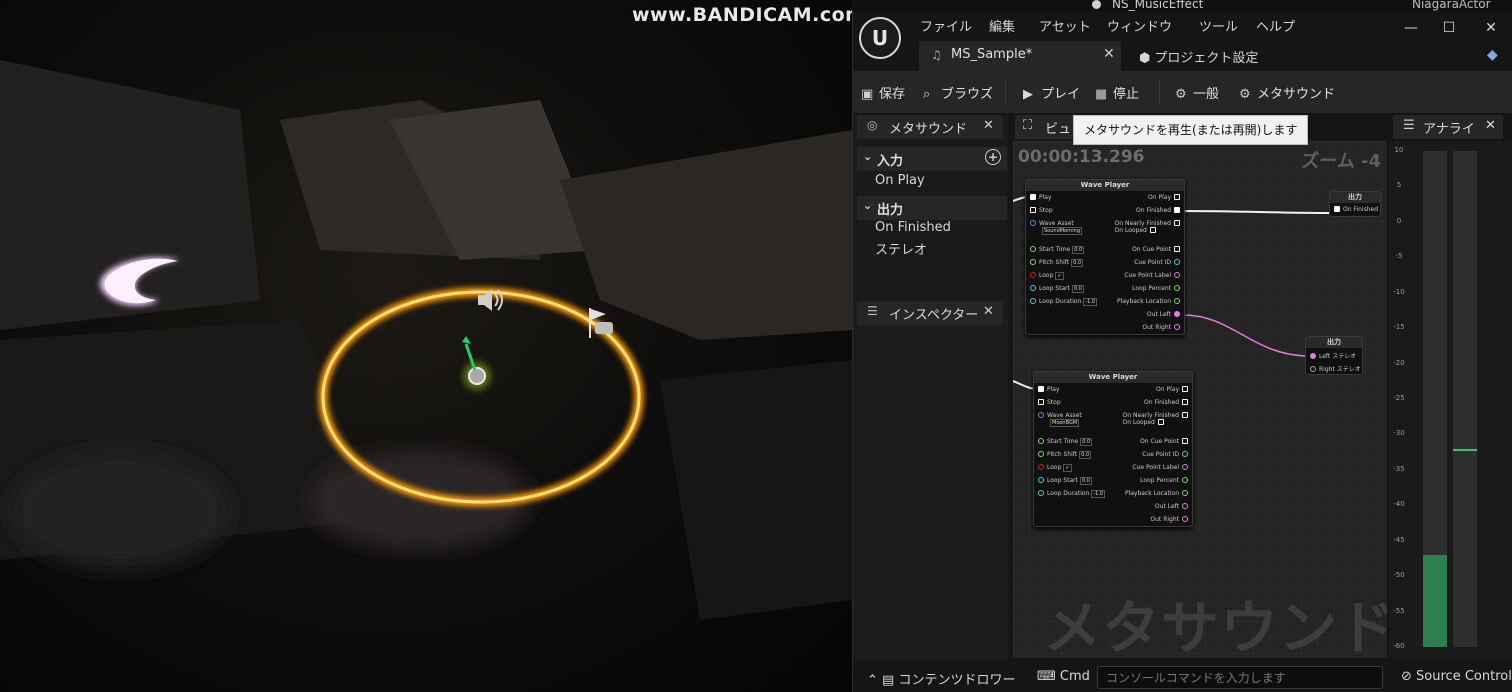  Describe the element at coordinates (1002, 25) in the screenshot. I see `menu-edit: 編集` at that location.